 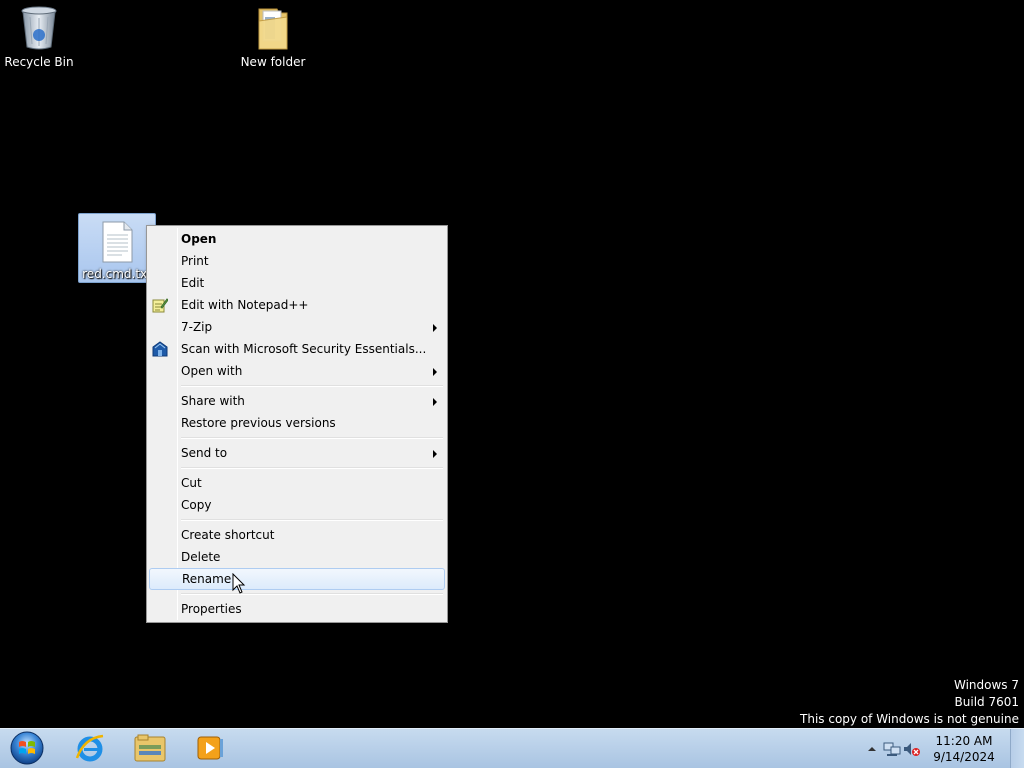 I want to click on taskbar: 11:20 AM 9/14/2024, so click(x=512, y=748).